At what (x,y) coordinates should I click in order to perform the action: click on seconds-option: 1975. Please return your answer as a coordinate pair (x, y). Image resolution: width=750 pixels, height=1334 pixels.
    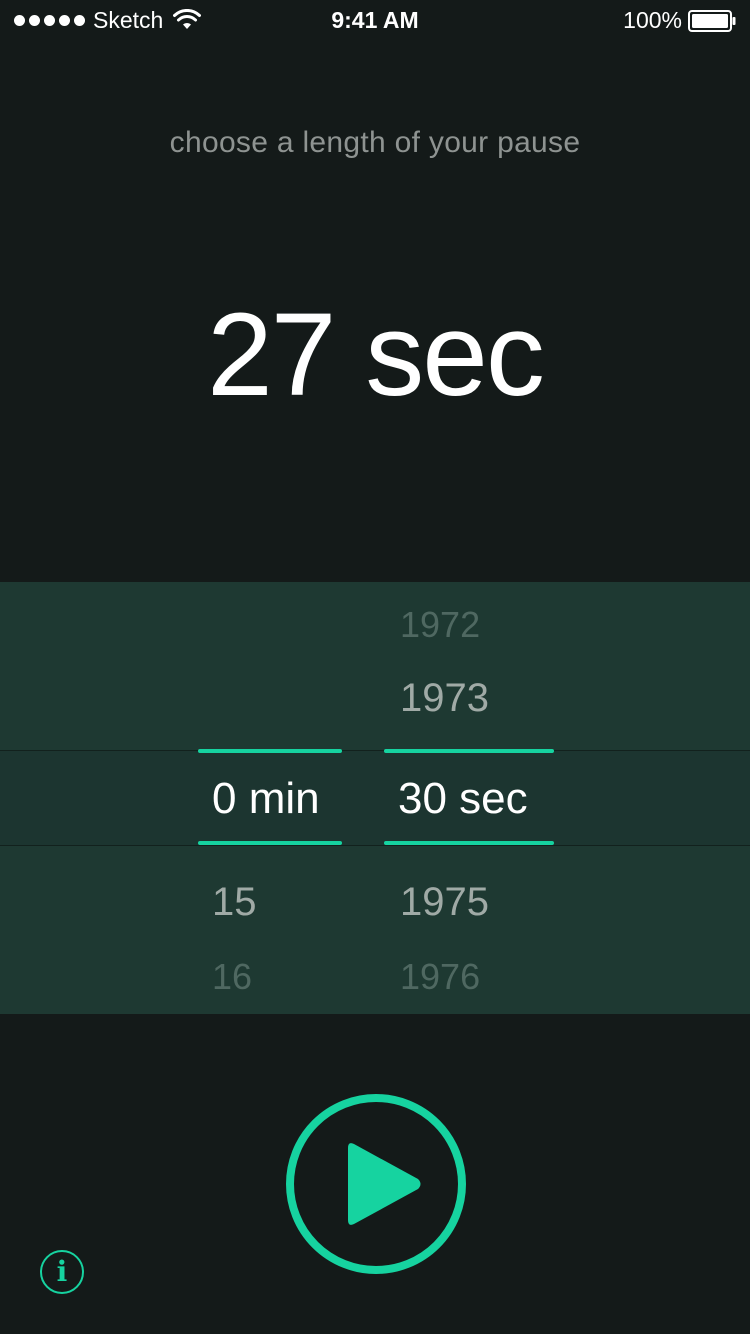
    Looking at the image, I should click on (444, 902).